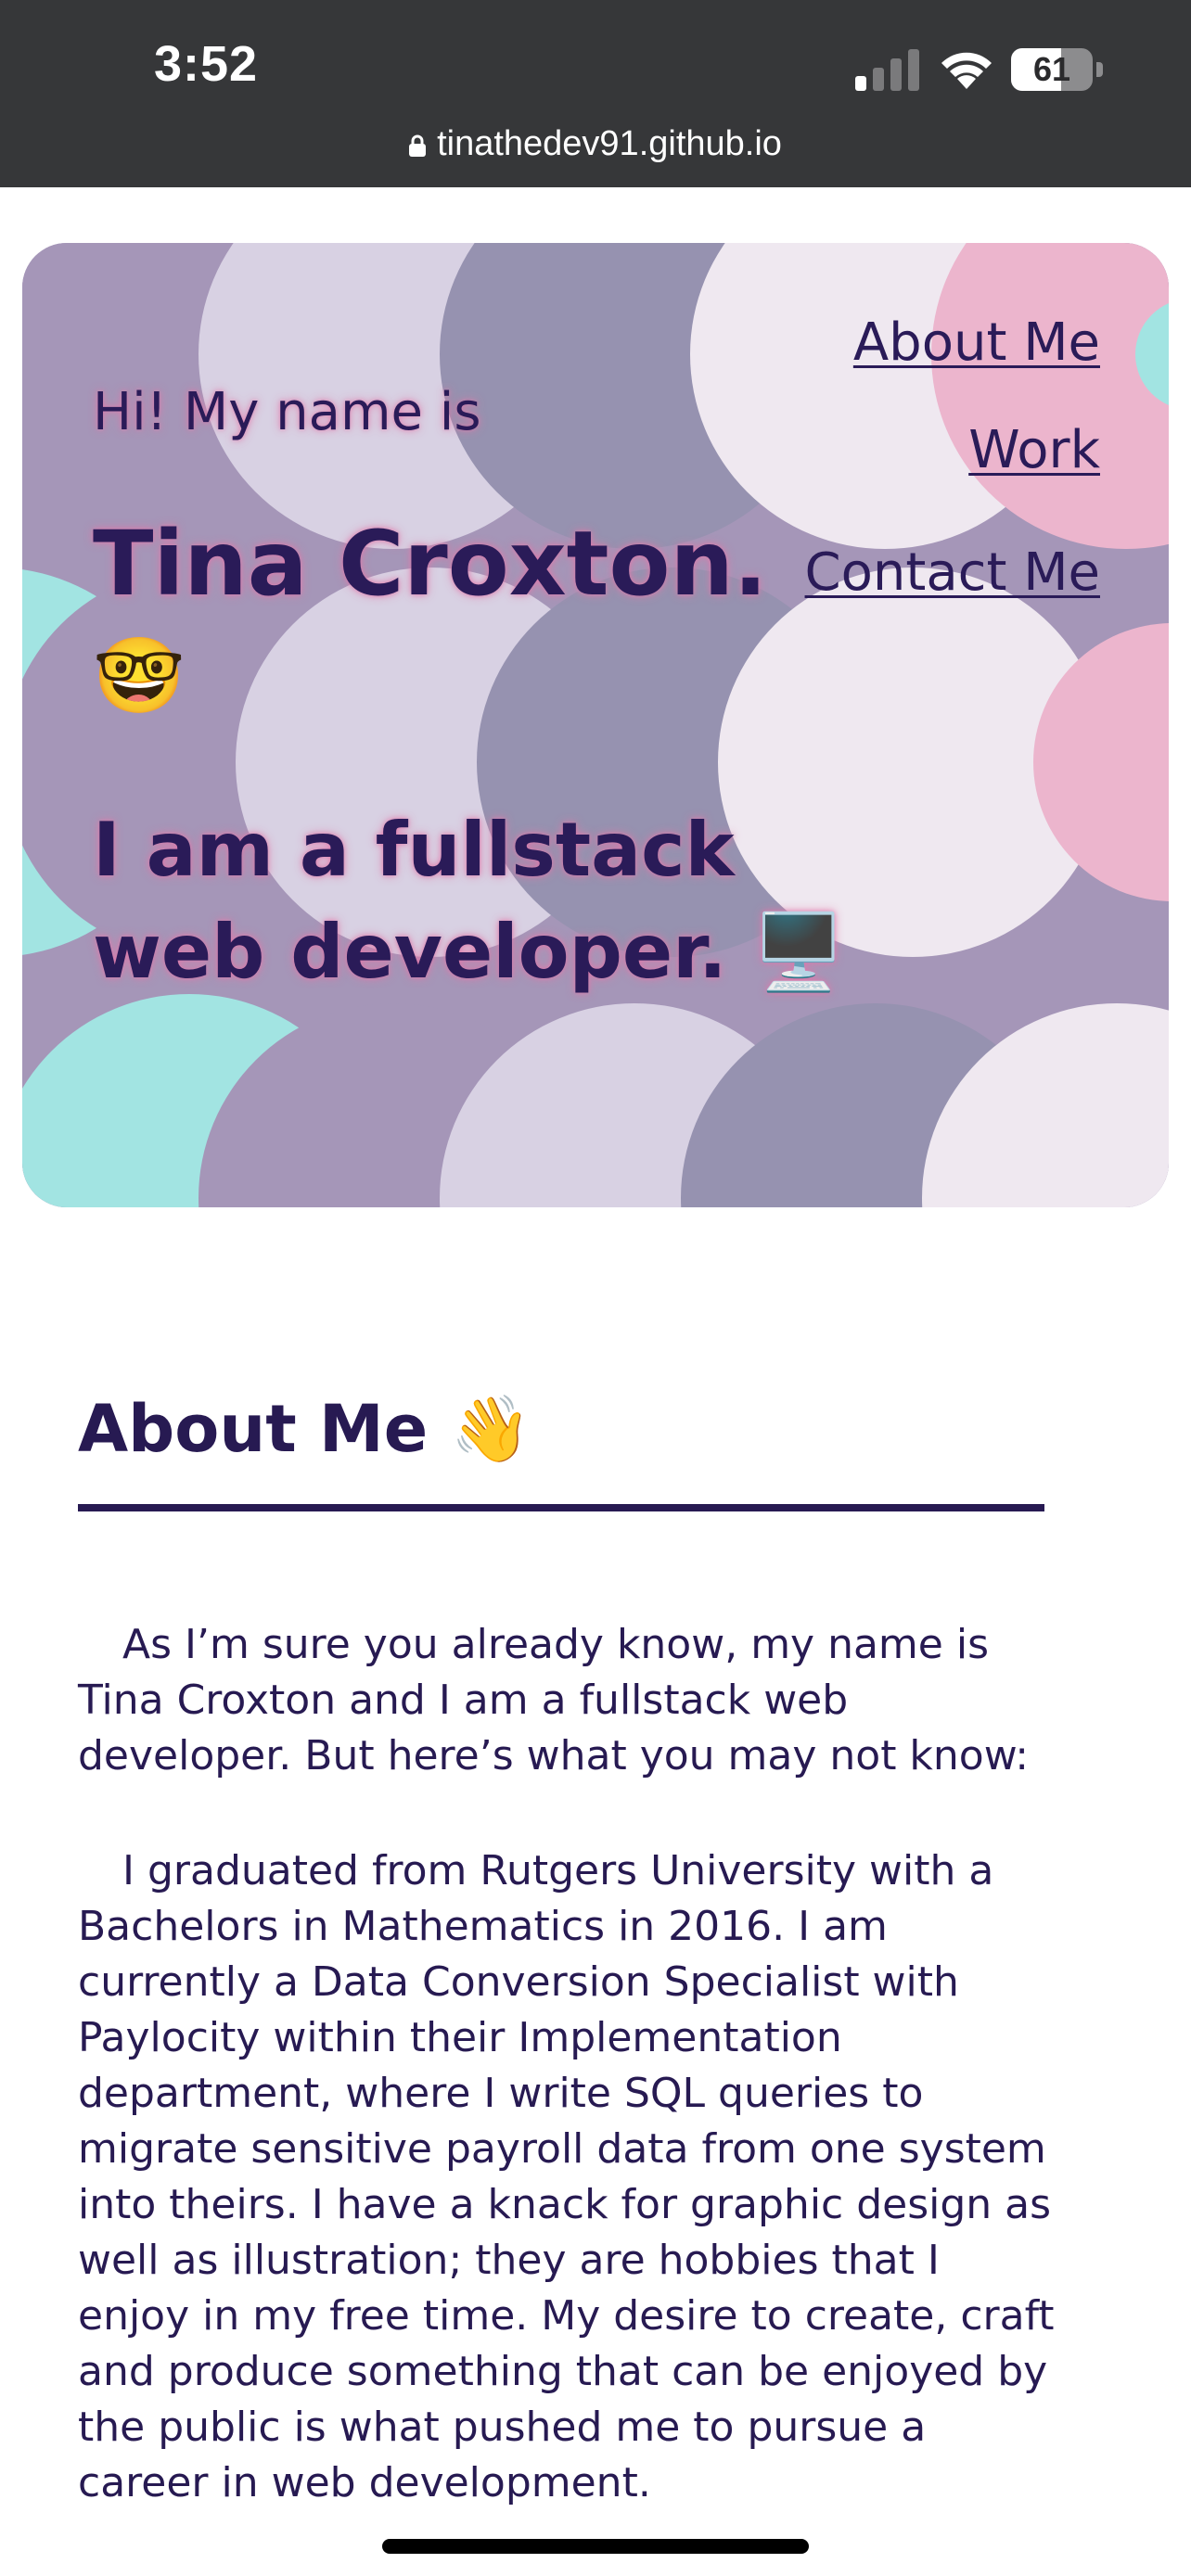 This screenshot has width=1191, height=2576. Describe the element at coordinates (610, 144) in the screenshot. I see `url-text: tinathedev91.github.io` at that location.